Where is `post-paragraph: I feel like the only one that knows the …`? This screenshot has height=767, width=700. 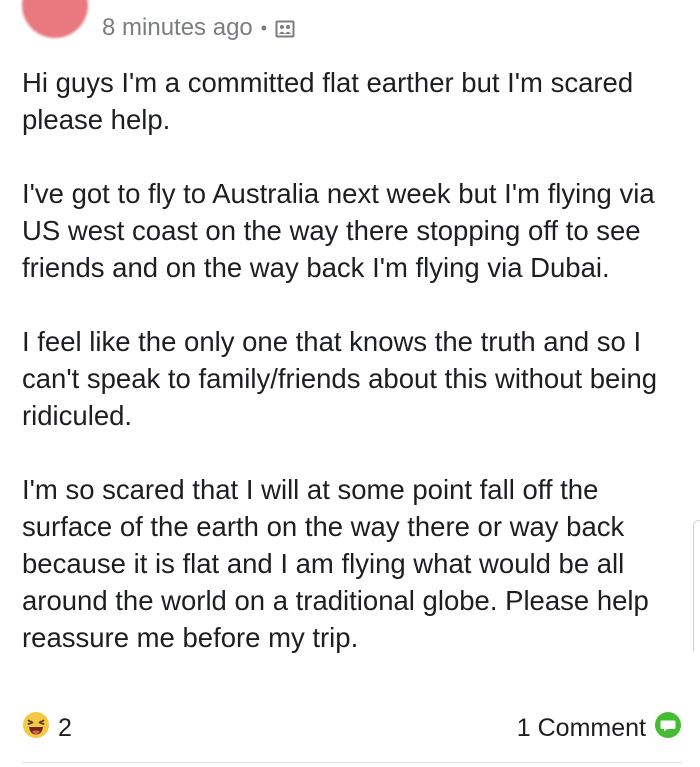
post-paragraph: I feel like the only one that knows the … is located at coordinates (340, 378).